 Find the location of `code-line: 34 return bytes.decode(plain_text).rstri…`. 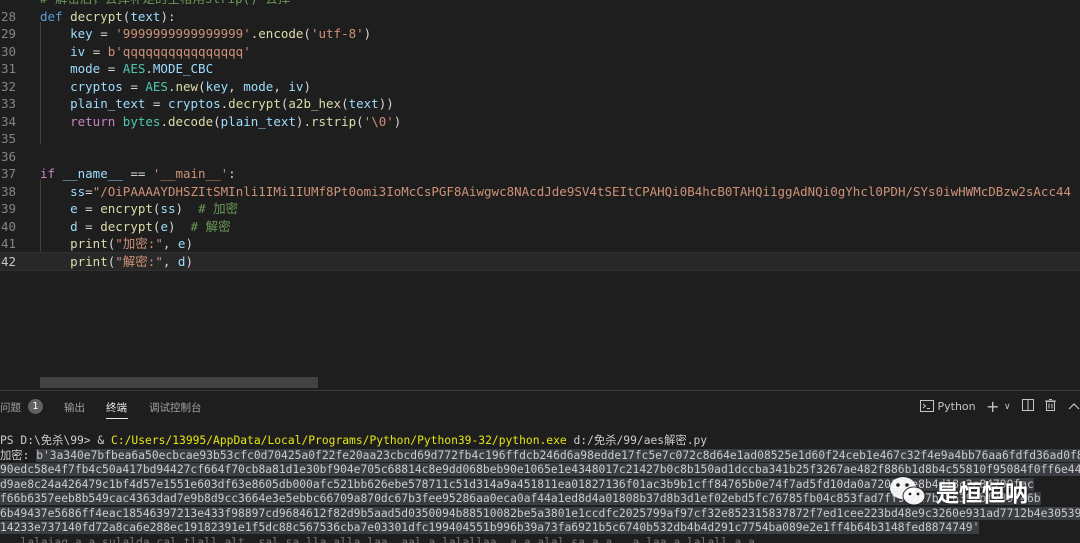

code-line: 34 return bytes.decode(plain_text).rstri… is located at coordinates (540, 122).